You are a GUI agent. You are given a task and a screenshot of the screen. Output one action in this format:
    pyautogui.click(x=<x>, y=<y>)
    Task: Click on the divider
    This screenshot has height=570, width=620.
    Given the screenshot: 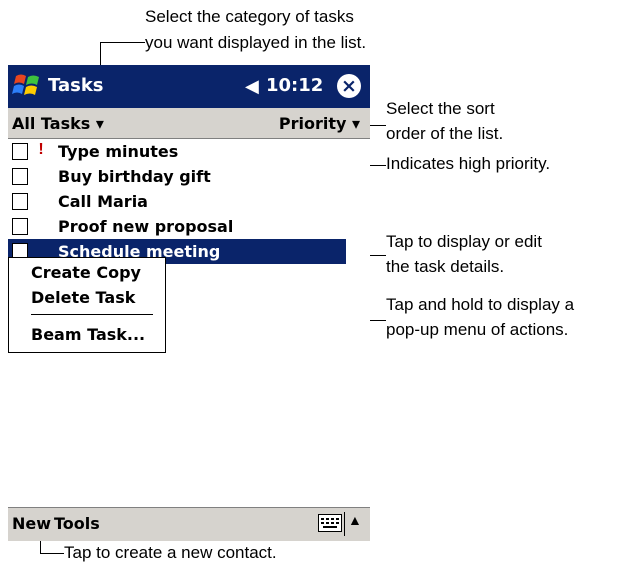 What is the action you would take?
    pyautogui.click(x=344, y=524)
    